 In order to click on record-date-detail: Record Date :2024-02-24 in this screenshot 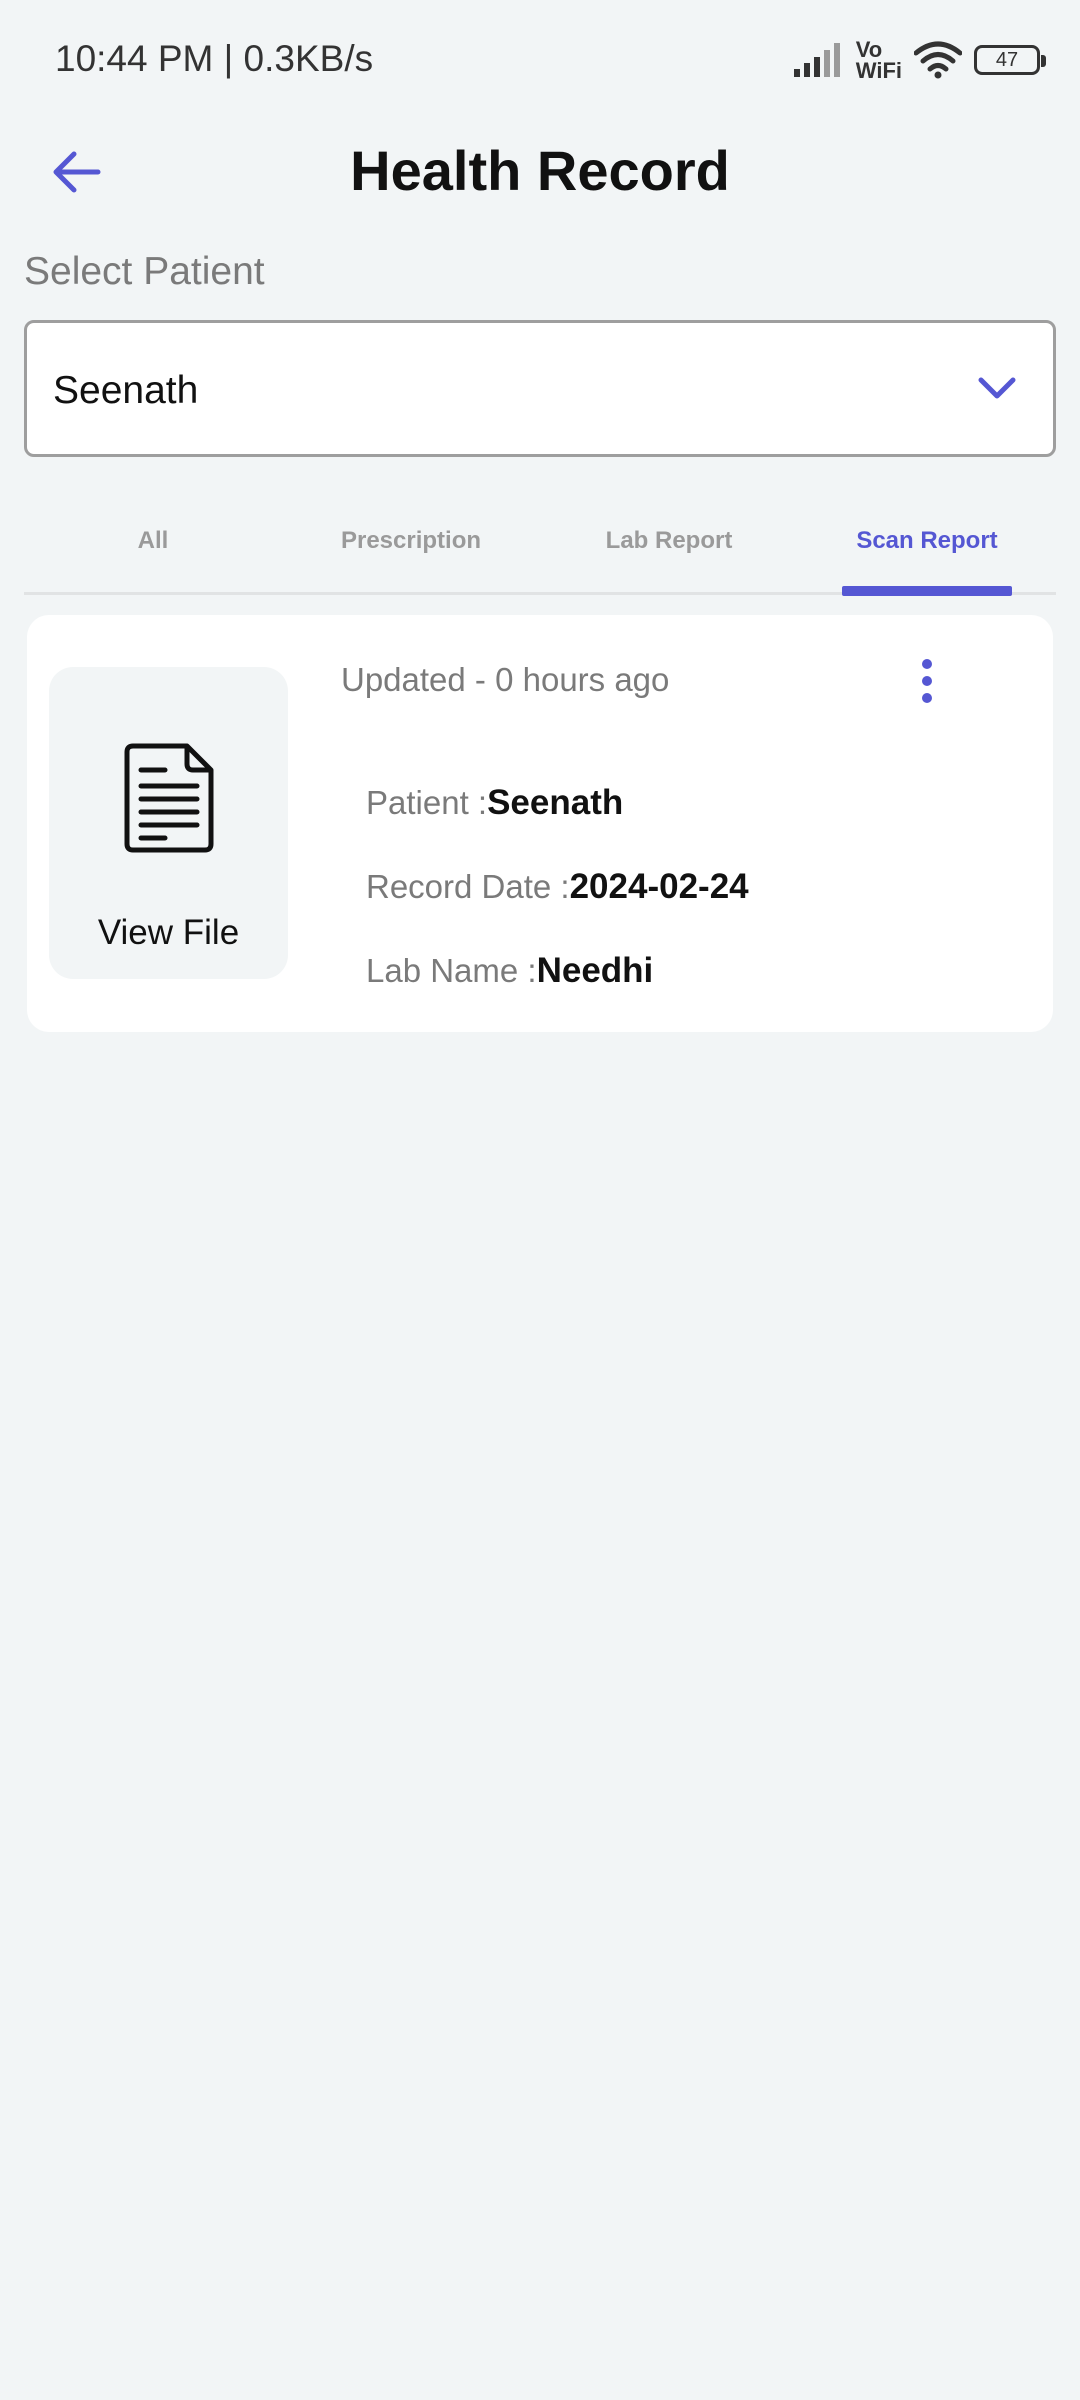, I will do `click(557, 887)`.